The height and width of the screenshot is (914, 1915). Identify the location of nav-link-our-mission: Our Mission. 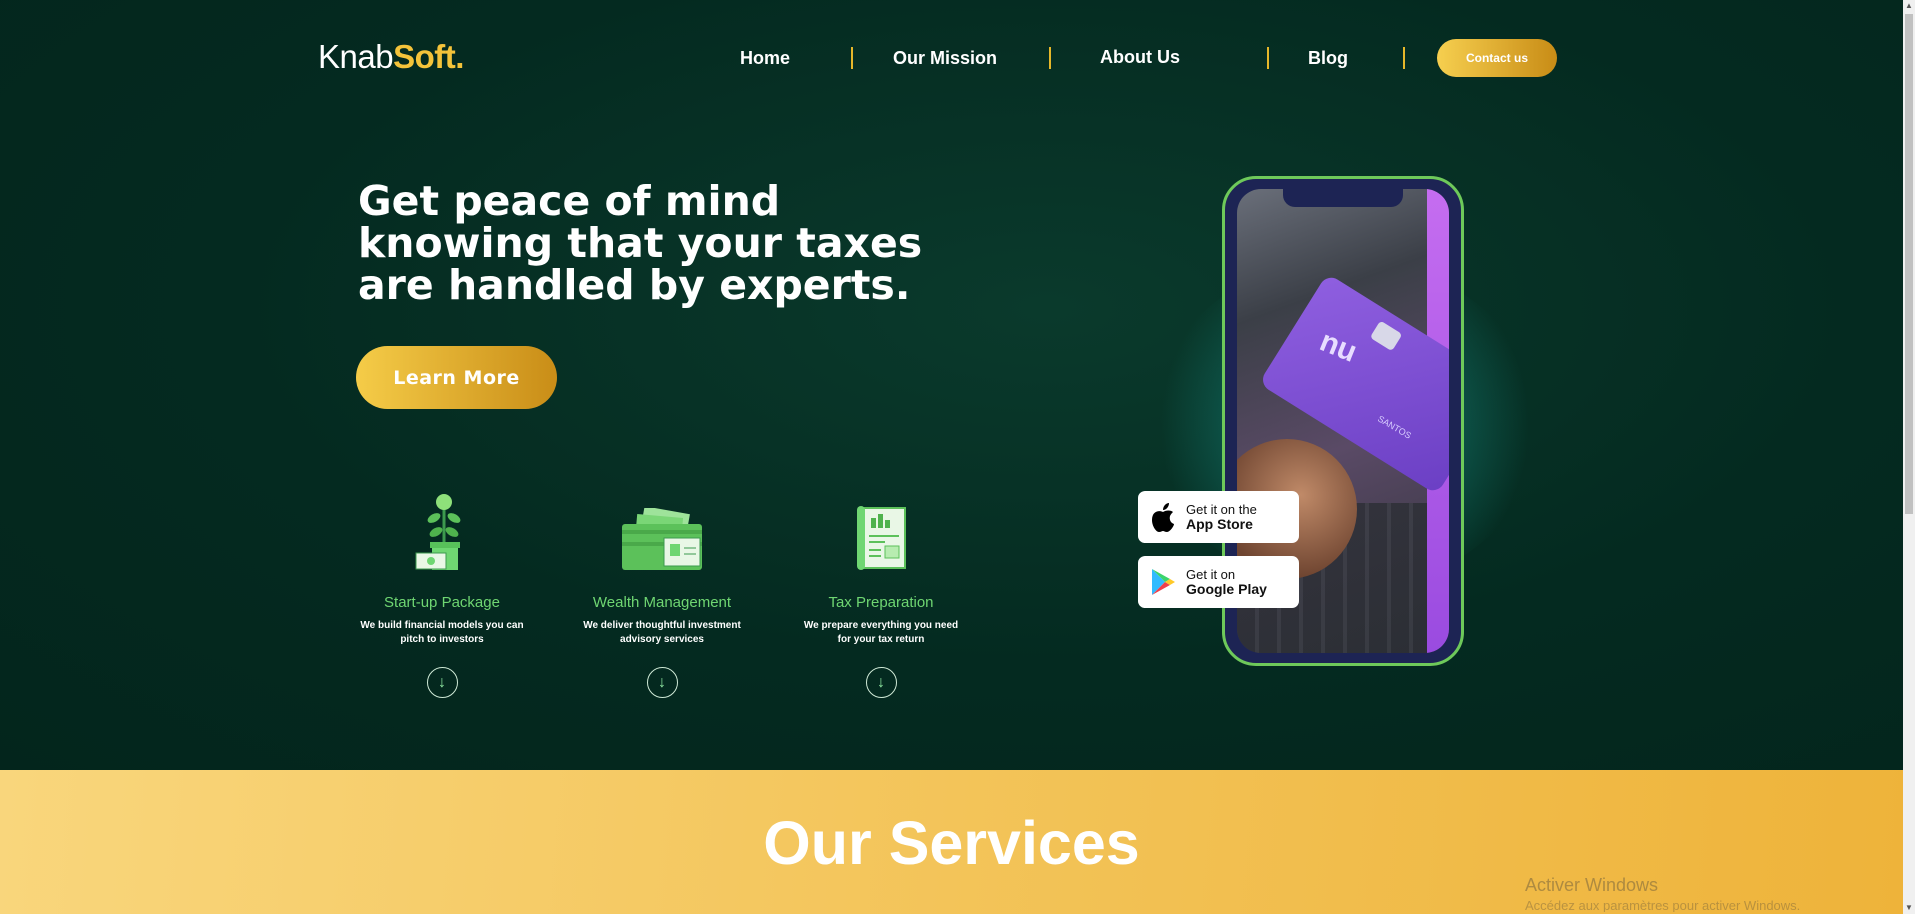
(945, 58).